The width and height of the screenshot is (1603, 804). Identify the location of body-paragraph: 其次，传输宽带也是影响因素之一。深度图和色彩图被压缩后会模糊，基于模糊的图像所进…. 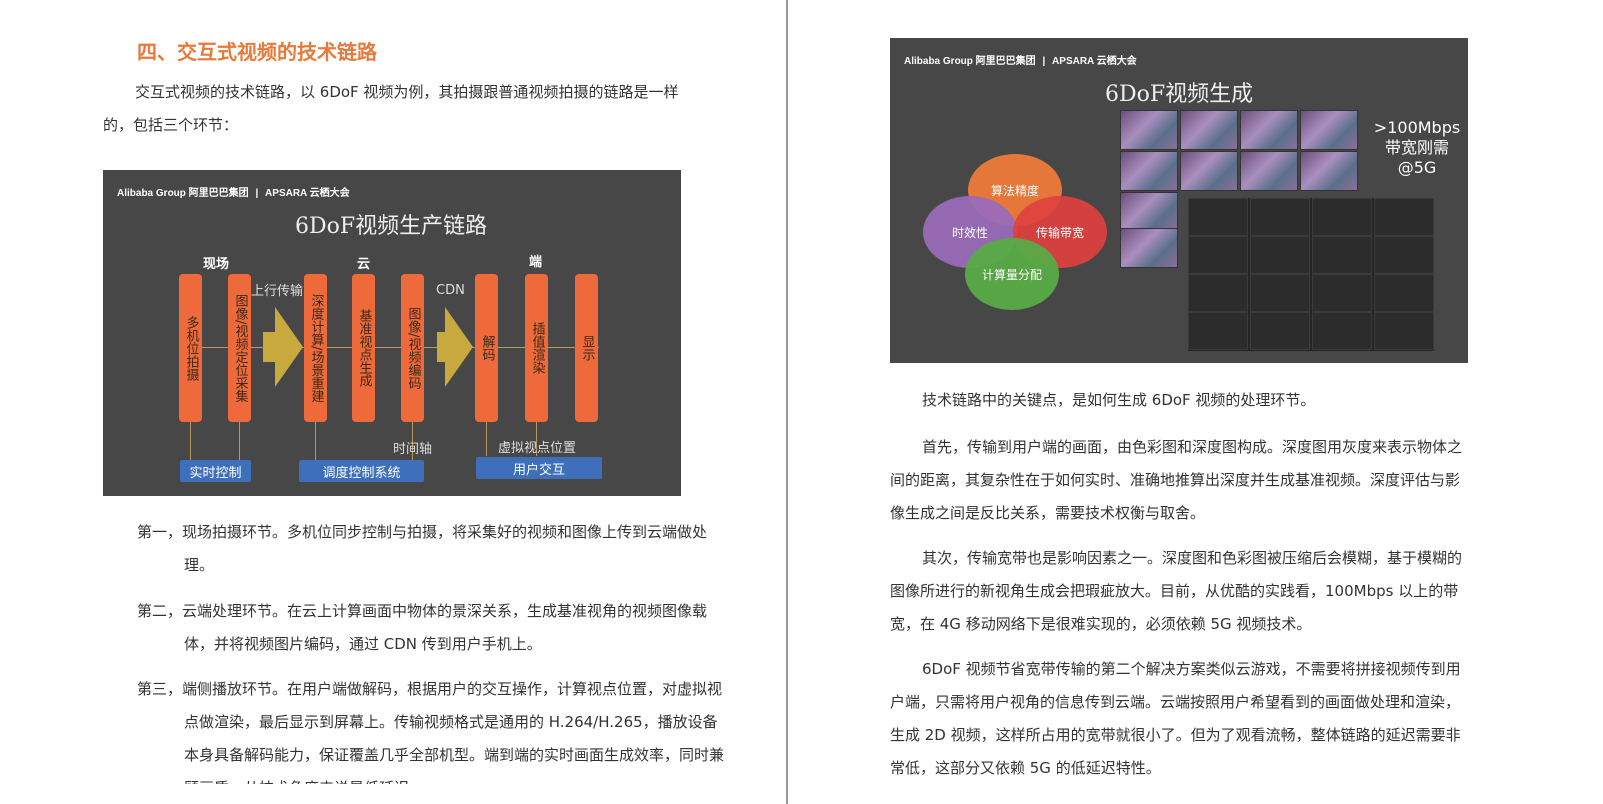
(1176, 591).